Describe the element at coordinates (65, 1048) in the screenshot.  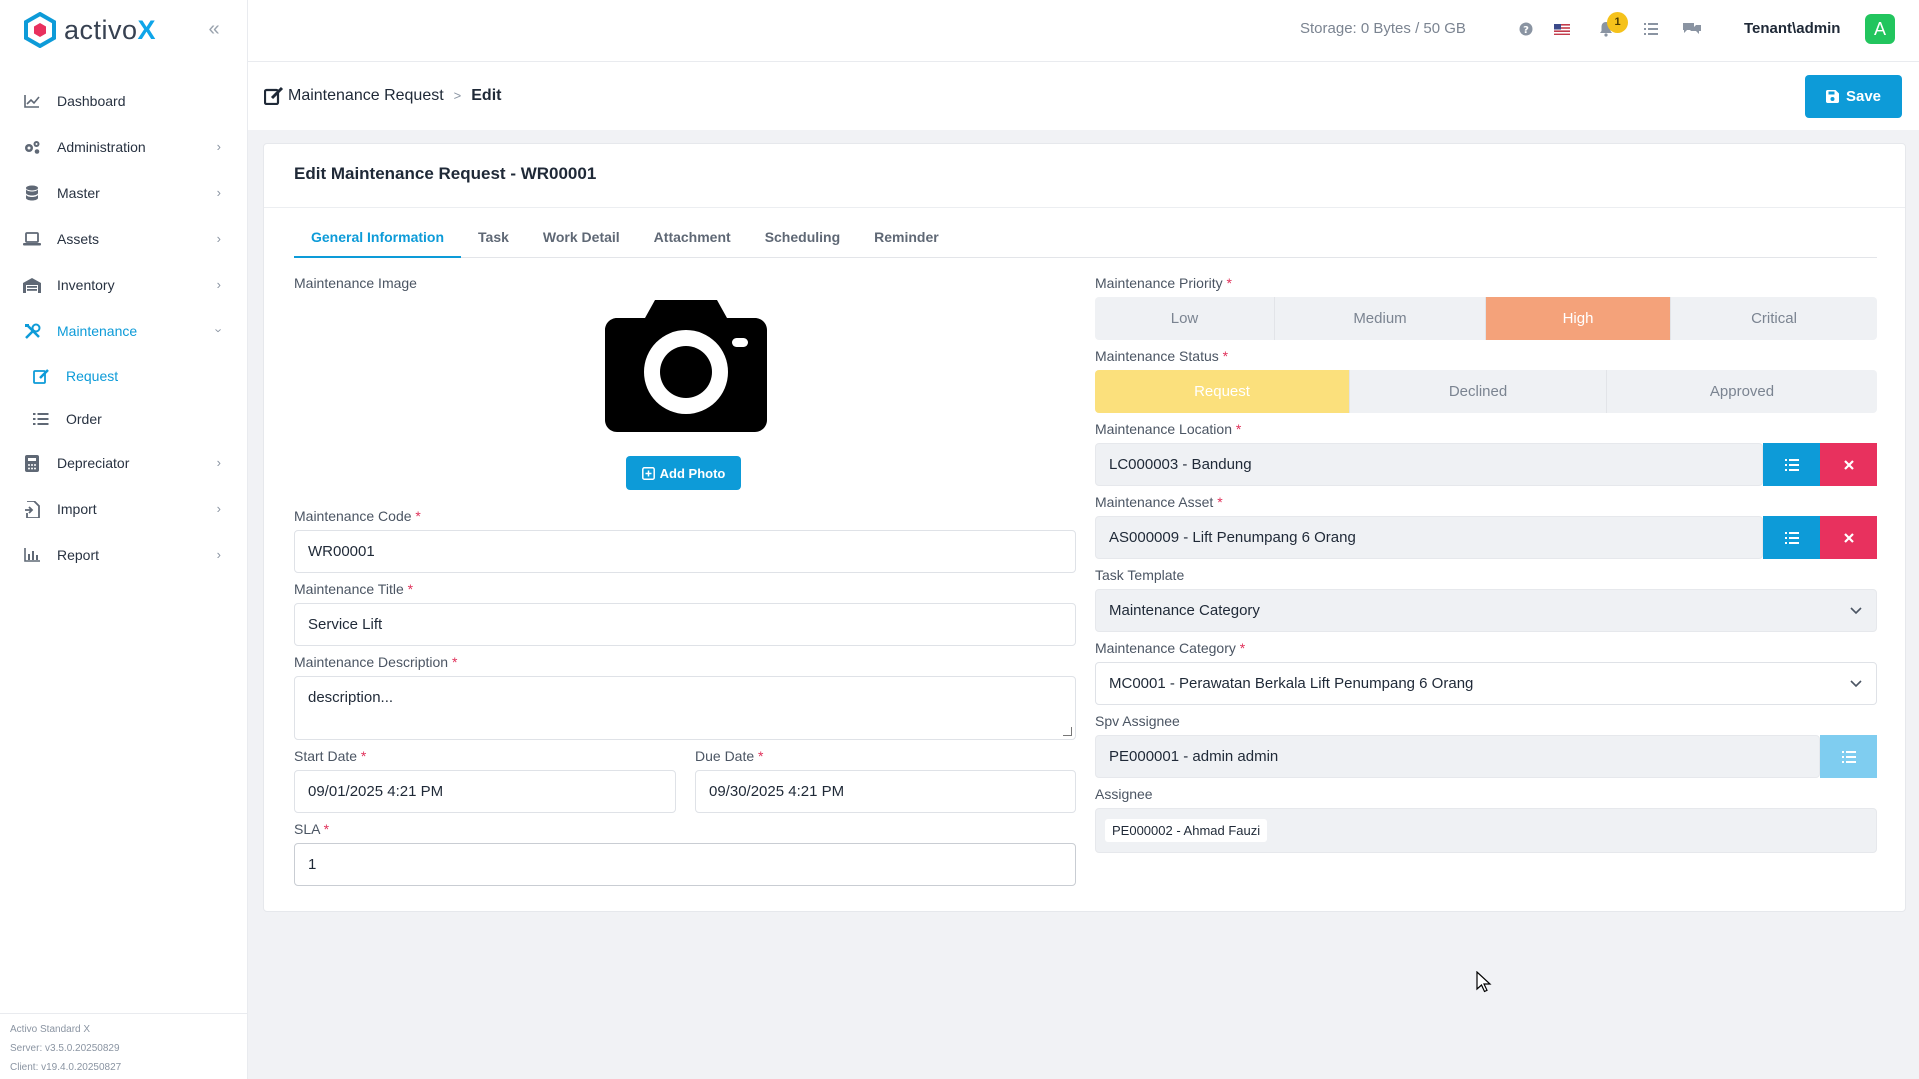
I see `server-version: Server: v3.5.0.20250829` at that location.